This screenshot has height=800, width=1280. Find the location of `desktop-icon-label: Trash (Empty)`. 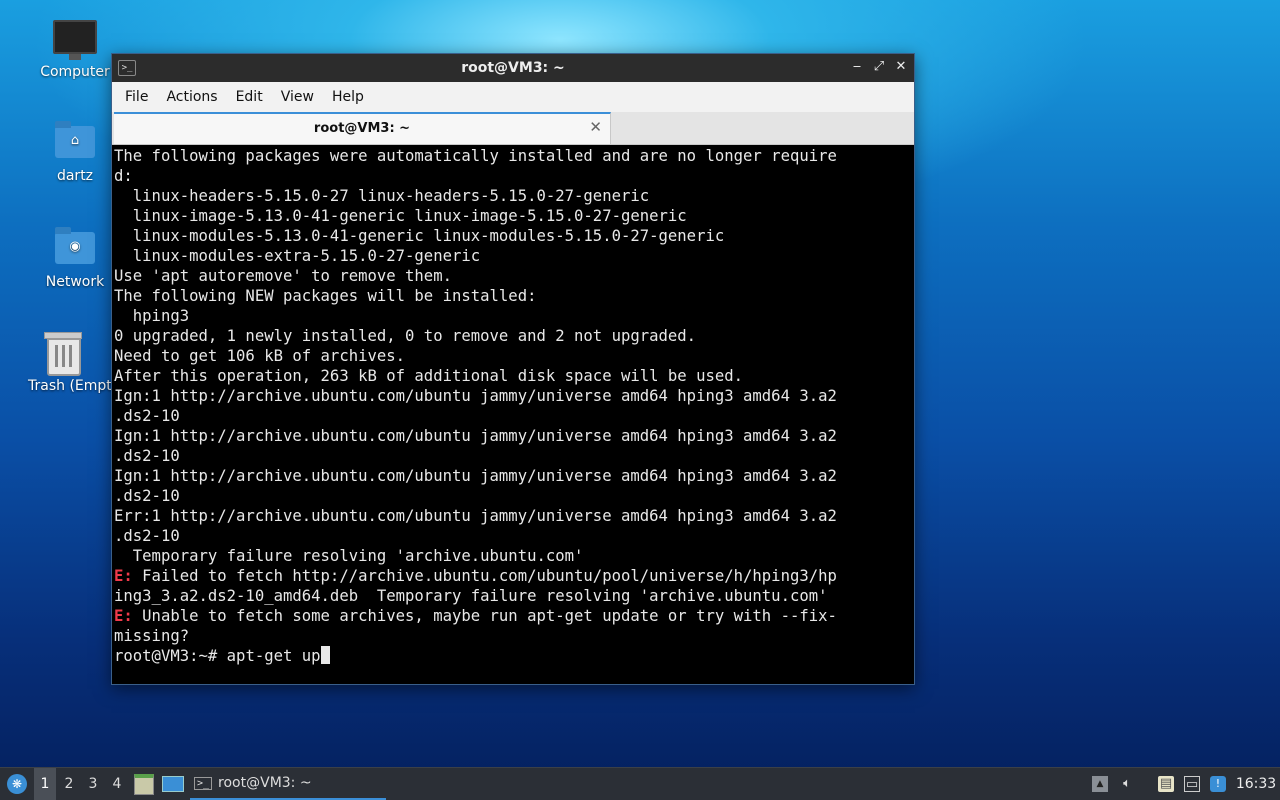

desktop-icon-label: Trash (Empty) is located at coordinates (71, 386).